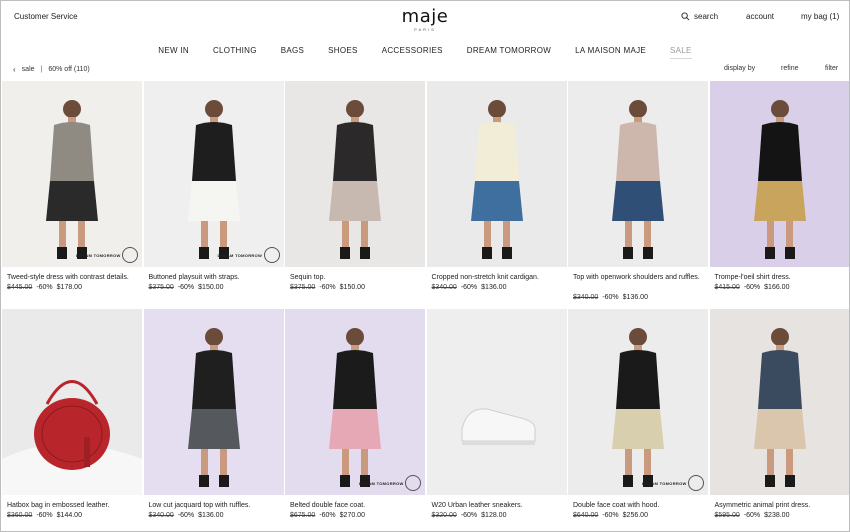 Image resolution: width=850 pixels, height=532 pixels. I want to click on nav-item: SHOES, so click(343, 52).